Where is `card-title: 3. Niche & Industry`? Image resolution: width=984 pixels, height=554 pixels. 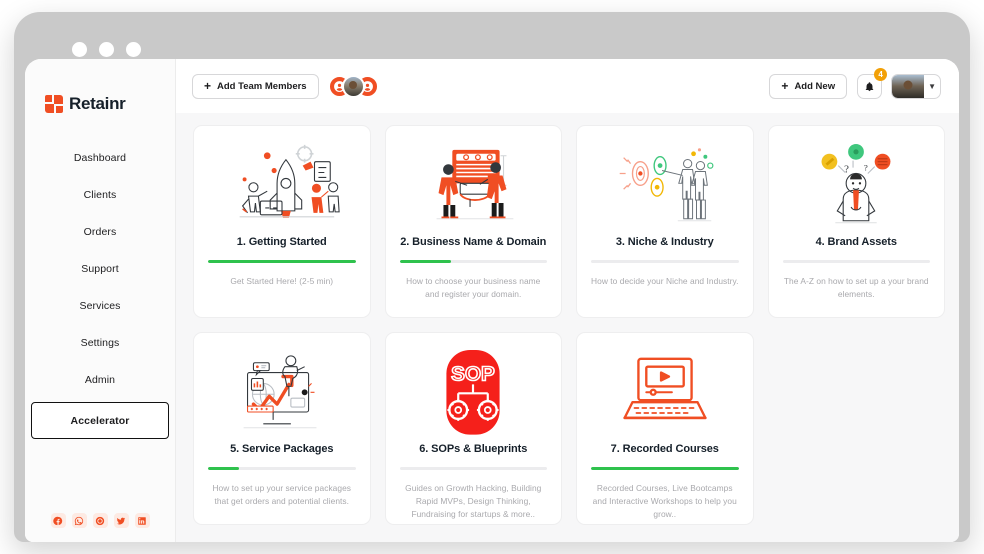
card-title: 3. Niche & Industry is located at coordinates (664, 242).